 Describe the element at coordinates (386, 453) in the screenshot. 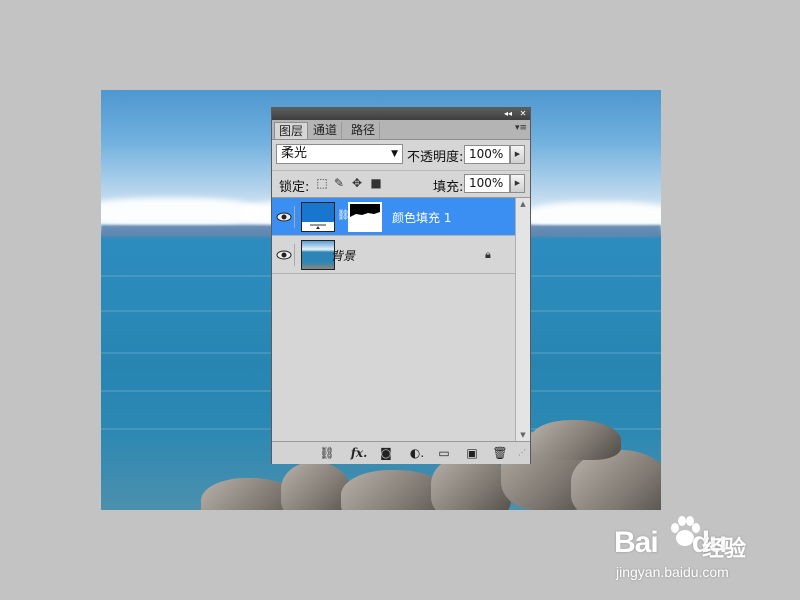

I see `add-mask-icon: ◙` at that location.